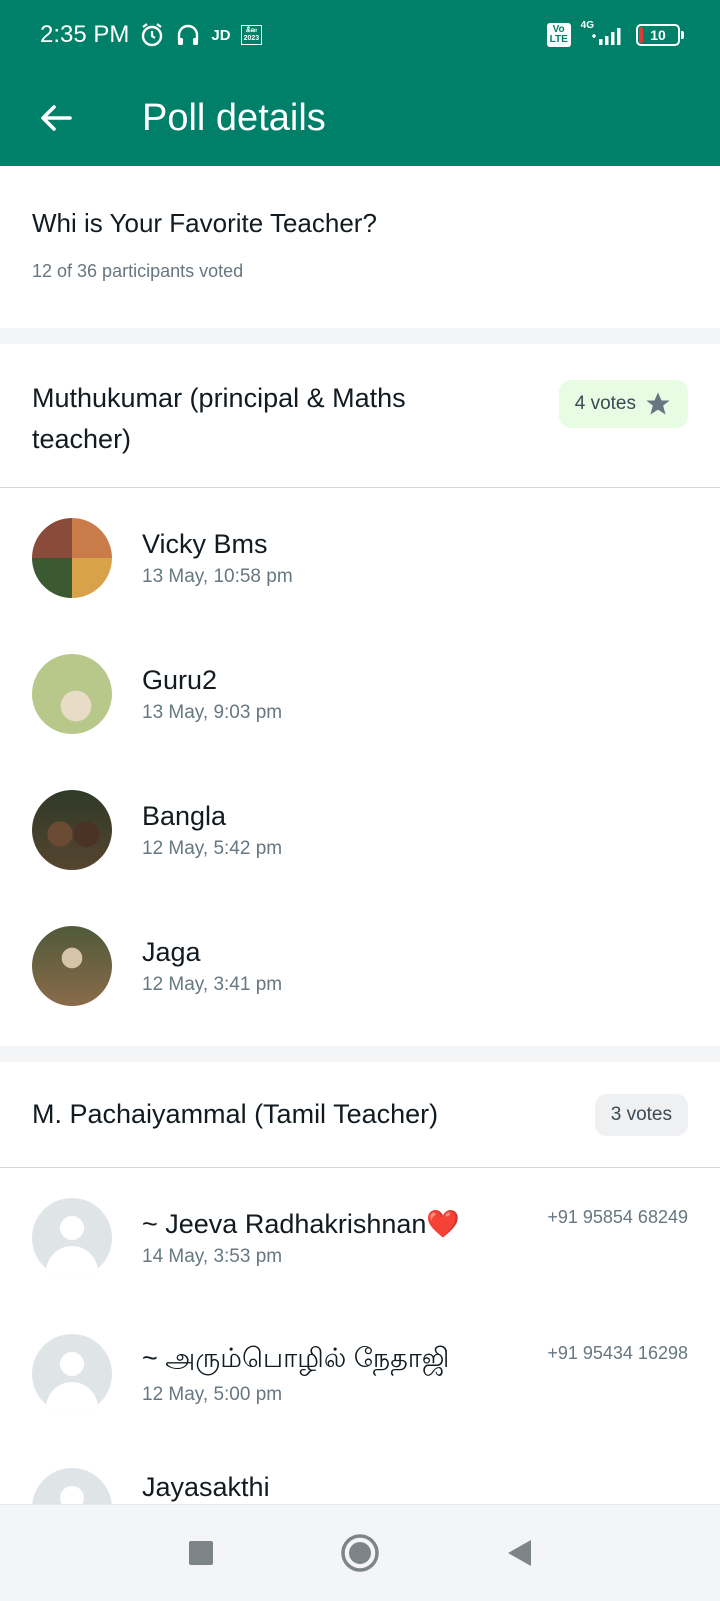 This screenshot has width=720, height=1601. Describe the element at coordinates (617, 1353) in the screenshot. I see `voter-phone: +91 95434 16298` at that location.